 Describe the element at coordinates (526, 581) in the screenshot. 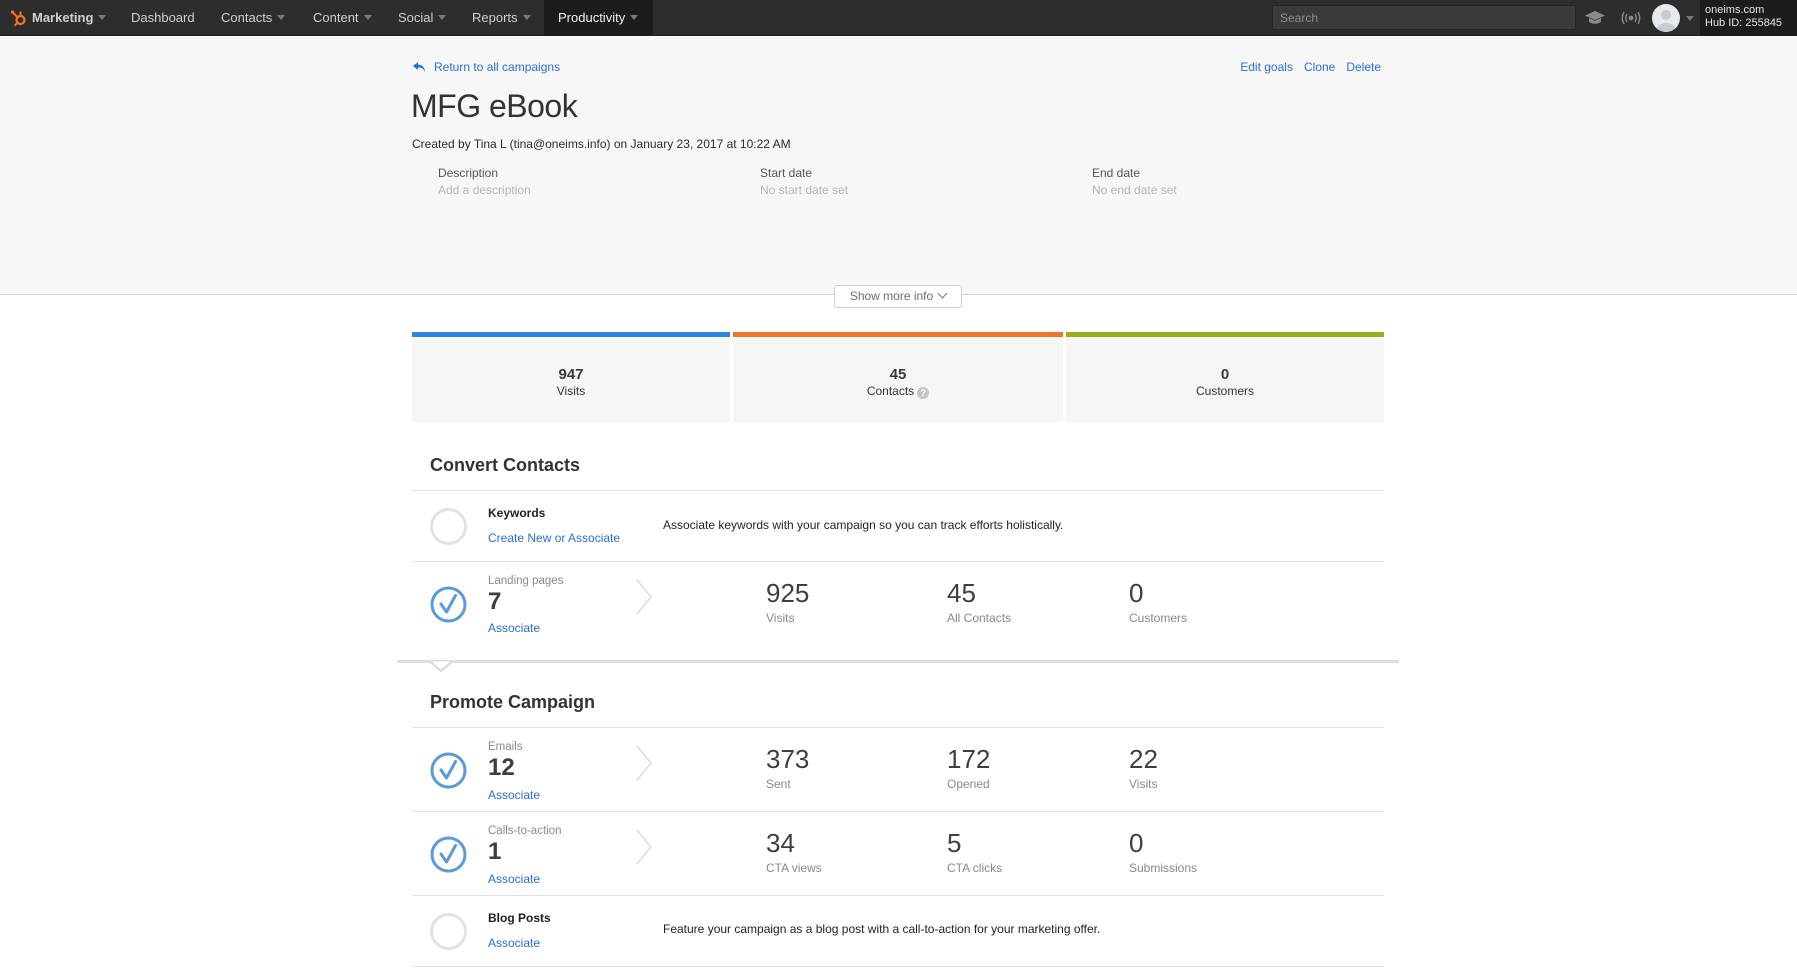

I see `landing-pages-label: Landing pages` at that location.